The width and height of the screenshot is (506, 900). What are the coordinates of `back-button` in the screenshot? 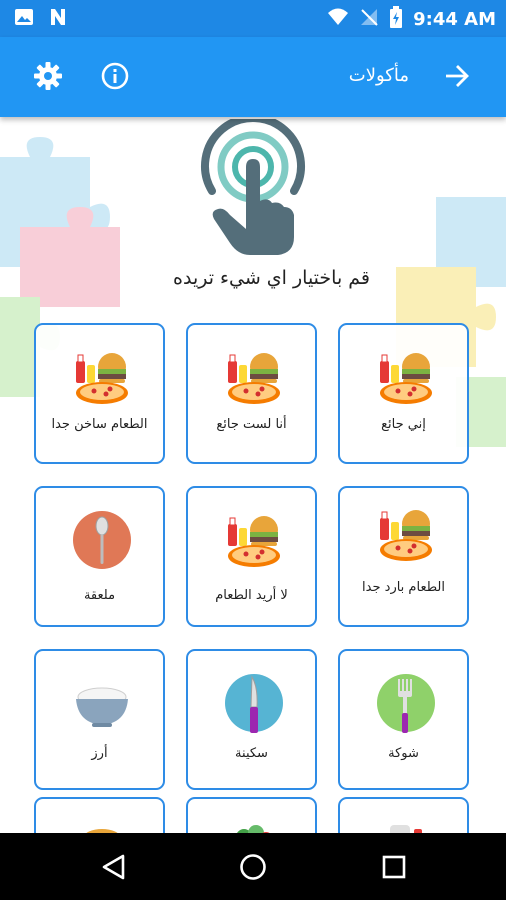 It's located at (114, 867).